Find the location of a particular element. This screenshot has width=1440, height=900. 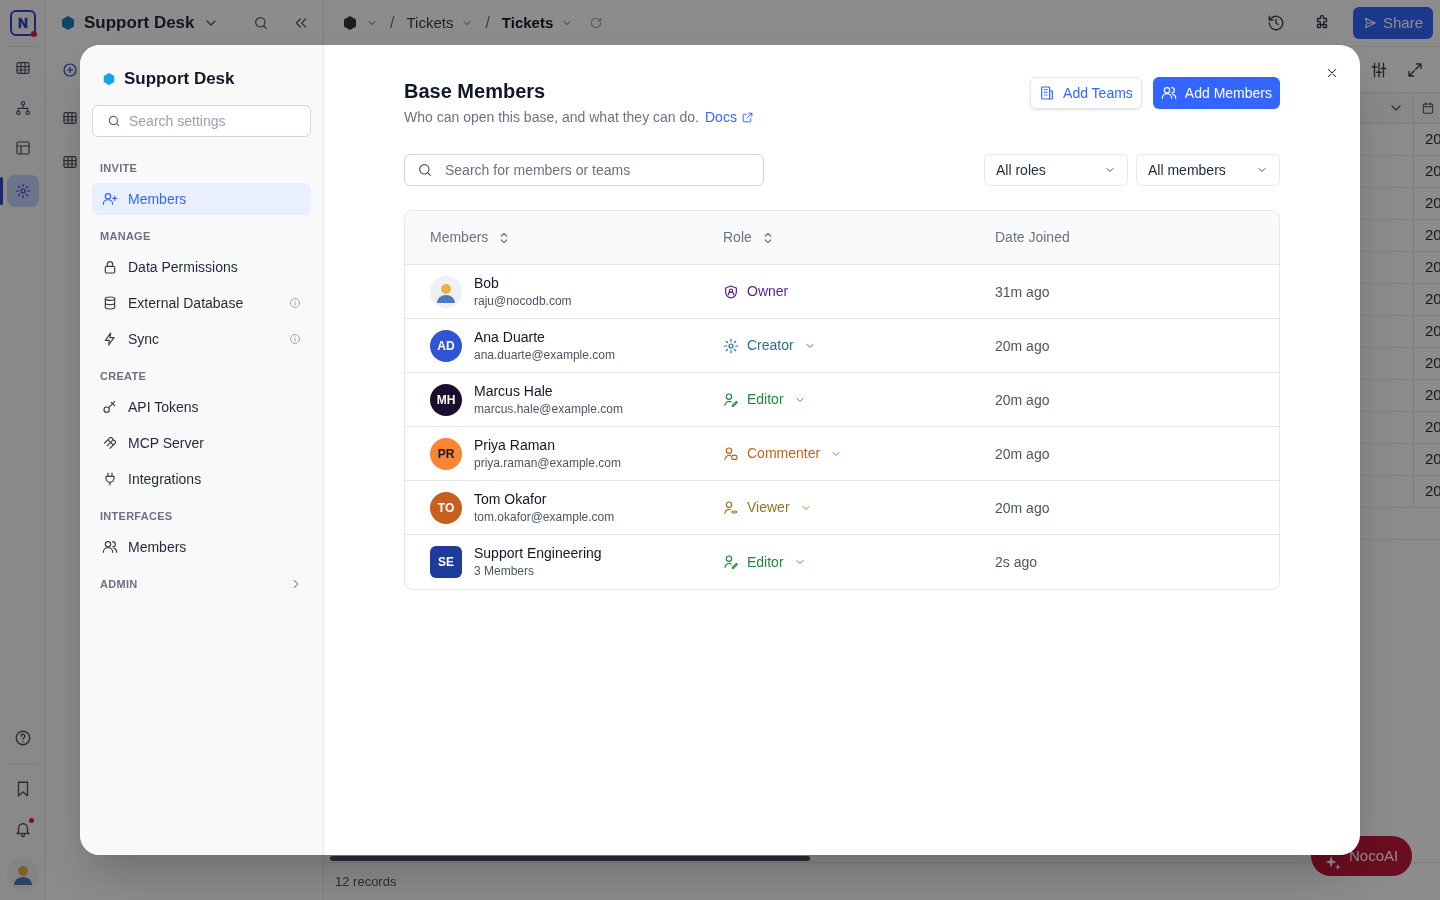

member-search-field: Search for members or teams is located at coordinates (584, 170).